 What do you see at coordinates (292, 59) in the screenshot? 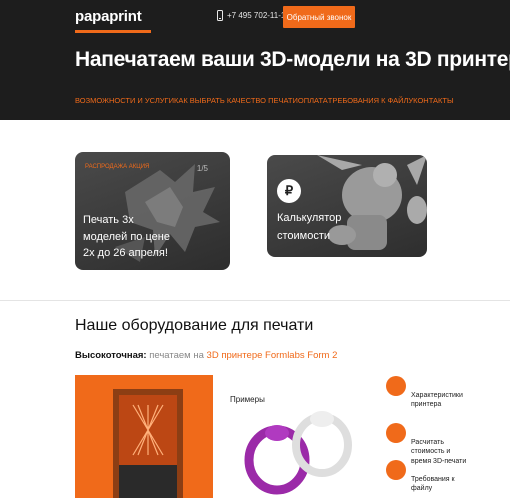
I see `page-title: Напечатаем ваши 3D-модели на 3D принтере` at bounding box center [292, 59].